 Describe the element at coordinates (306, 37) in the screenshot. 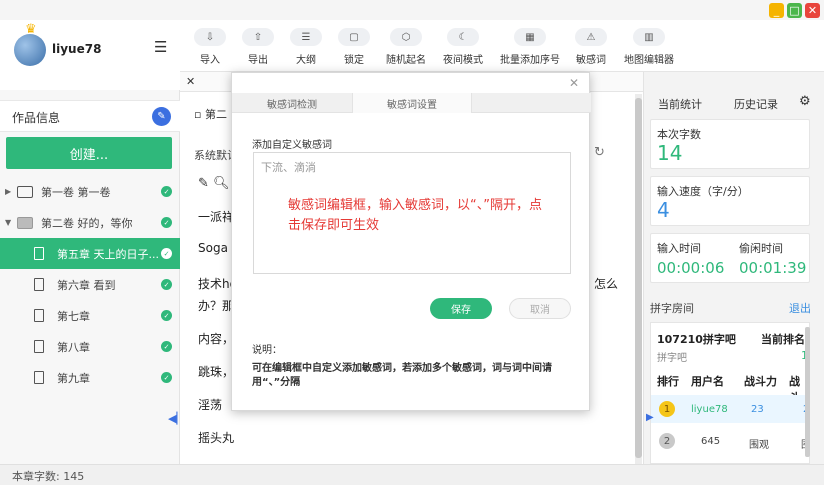

I see `outline-icon: ☰` at that location.